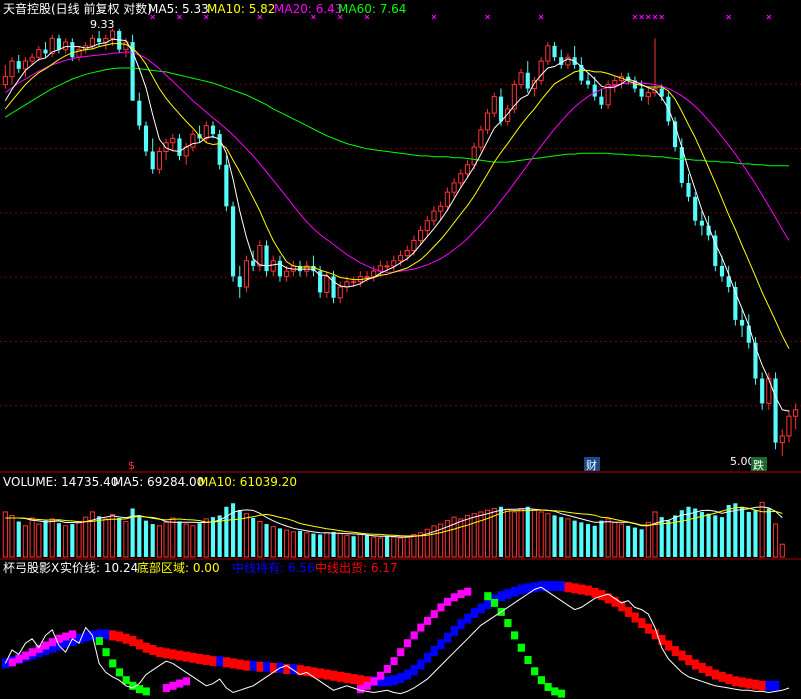 The image size is (801, 699). Describe the element at coordinates (241, 9) in the screenshot. I see `ma10-label: MA10: 5.82` at that location.